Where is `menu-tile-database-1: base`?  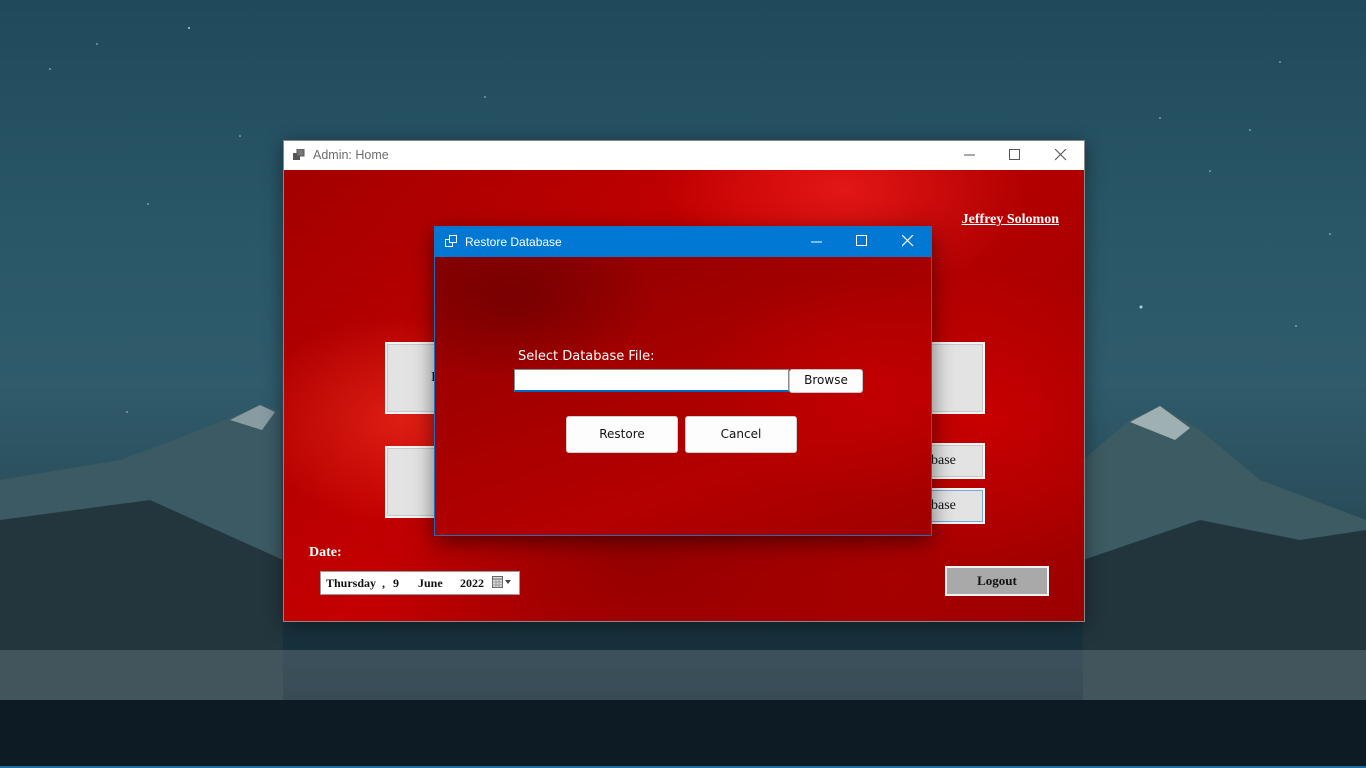
menu-tile-database-1: base is located at coordinates (956, 461).